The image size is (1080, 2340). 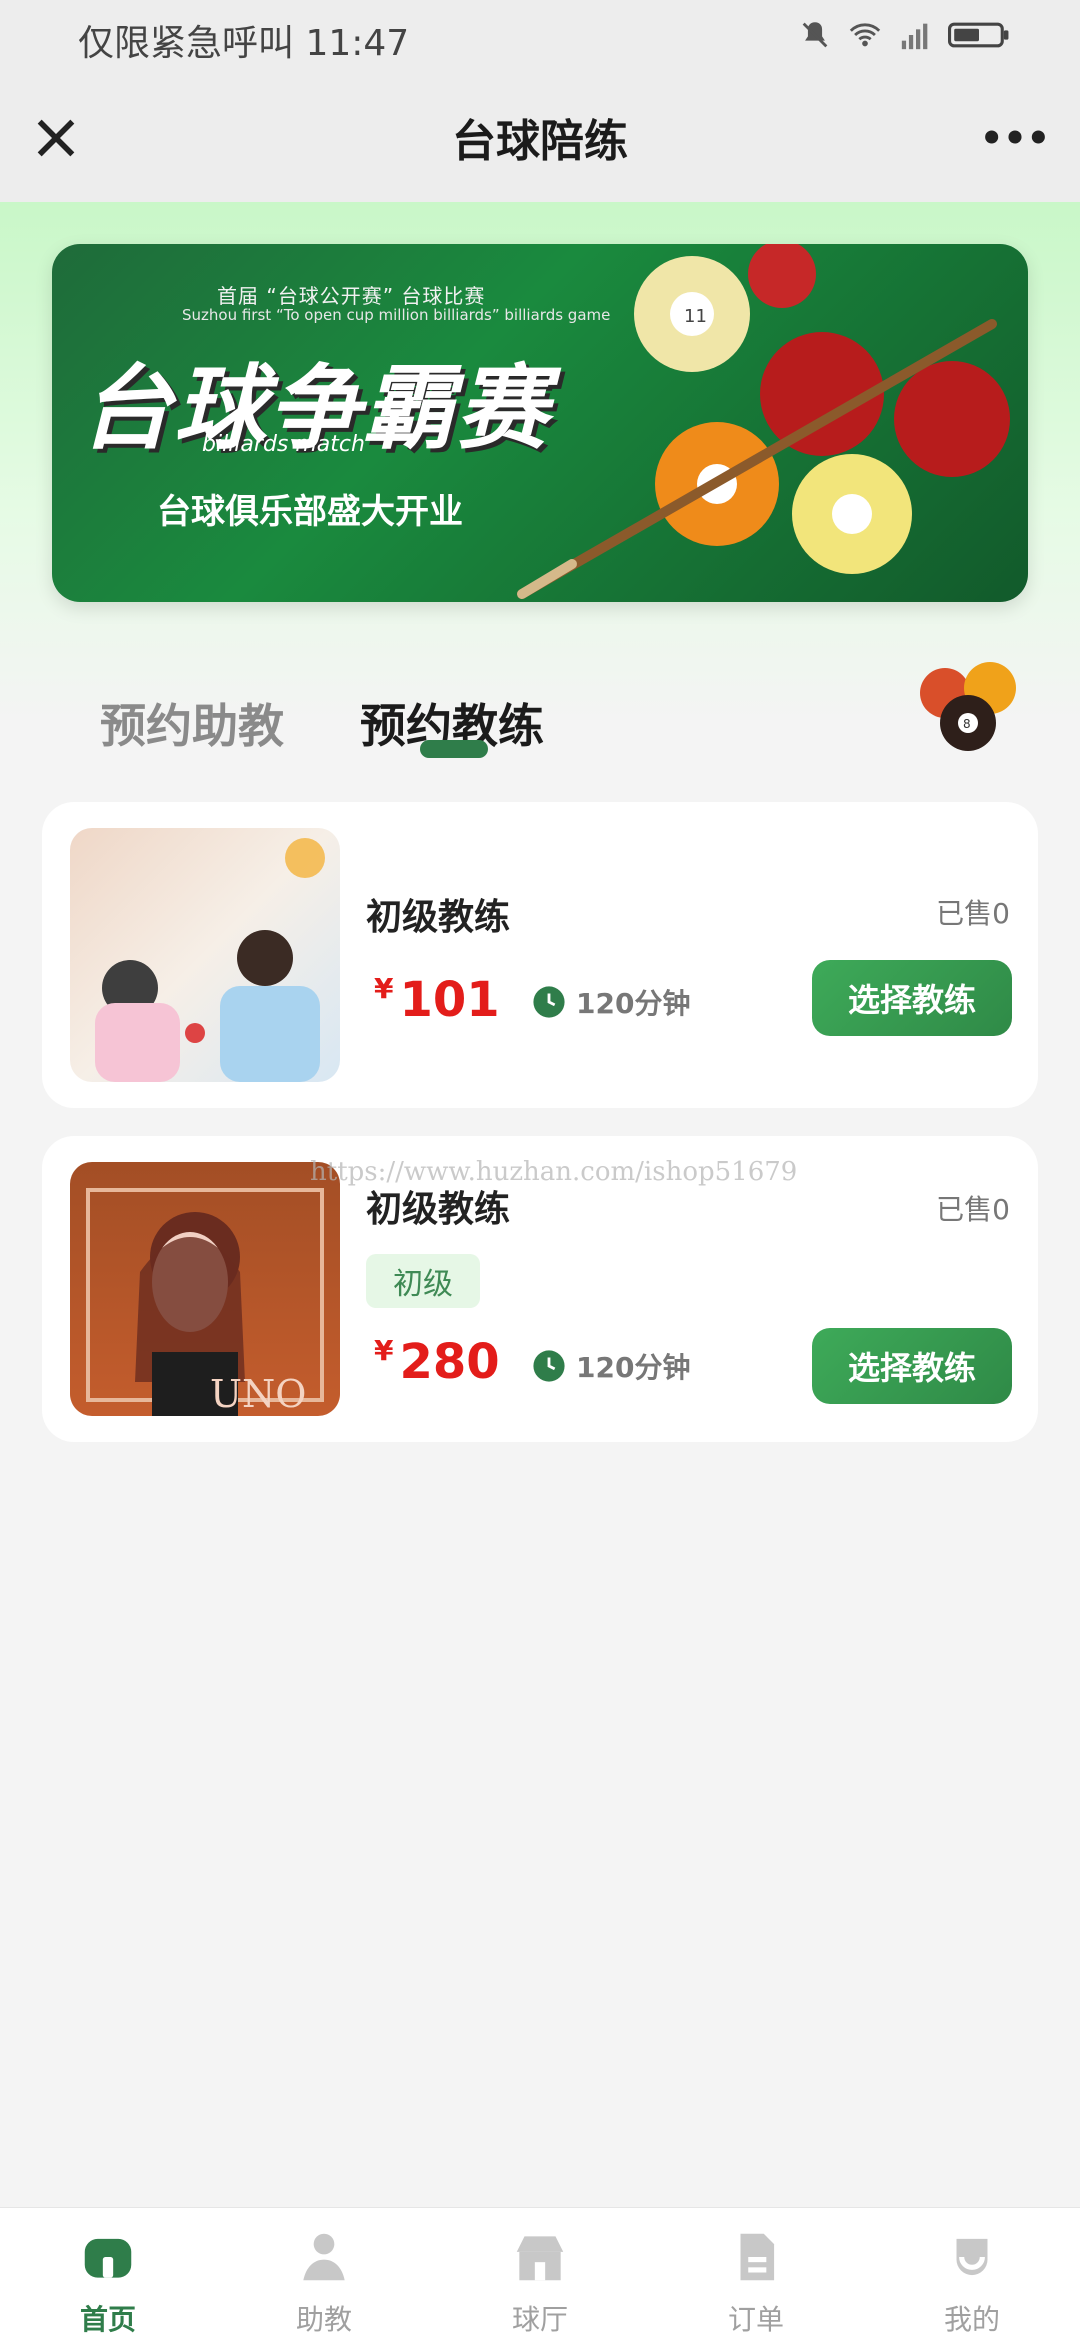 I want to click on level-badge: 初级, so click(x=423, y=1281).